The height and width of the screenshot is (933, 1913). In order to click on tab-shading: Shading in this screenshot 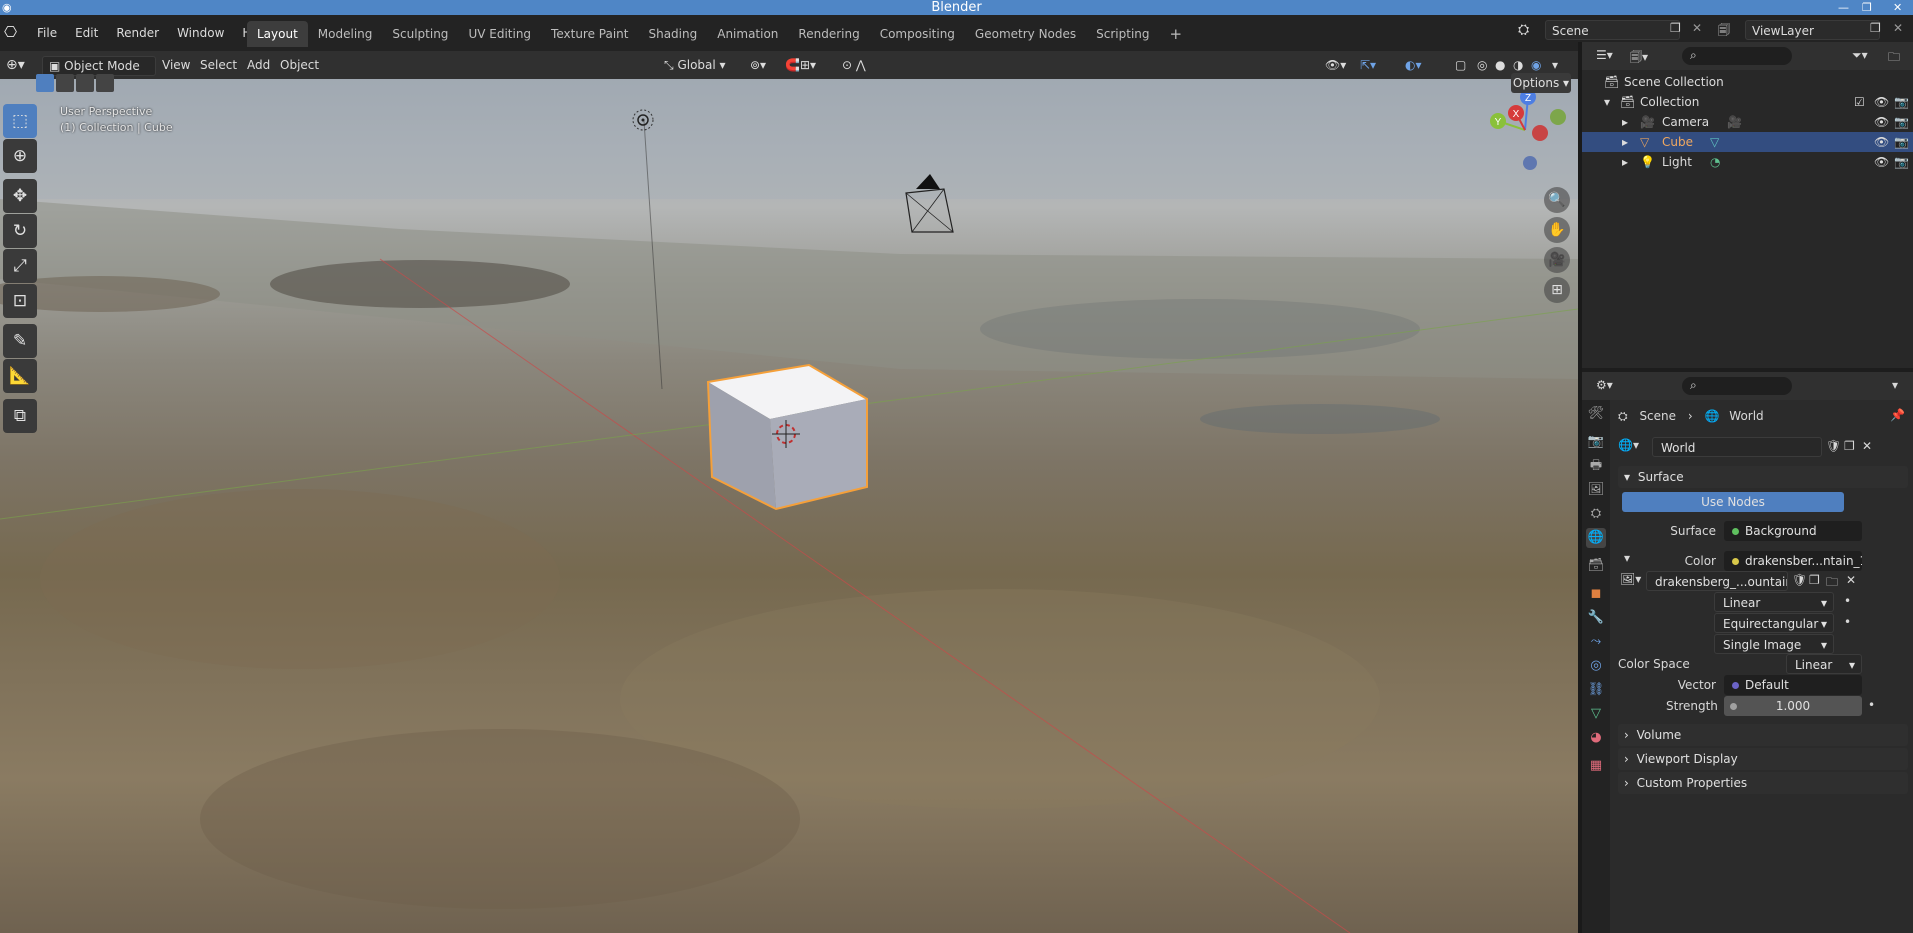, I will do `click(672, 34)`.